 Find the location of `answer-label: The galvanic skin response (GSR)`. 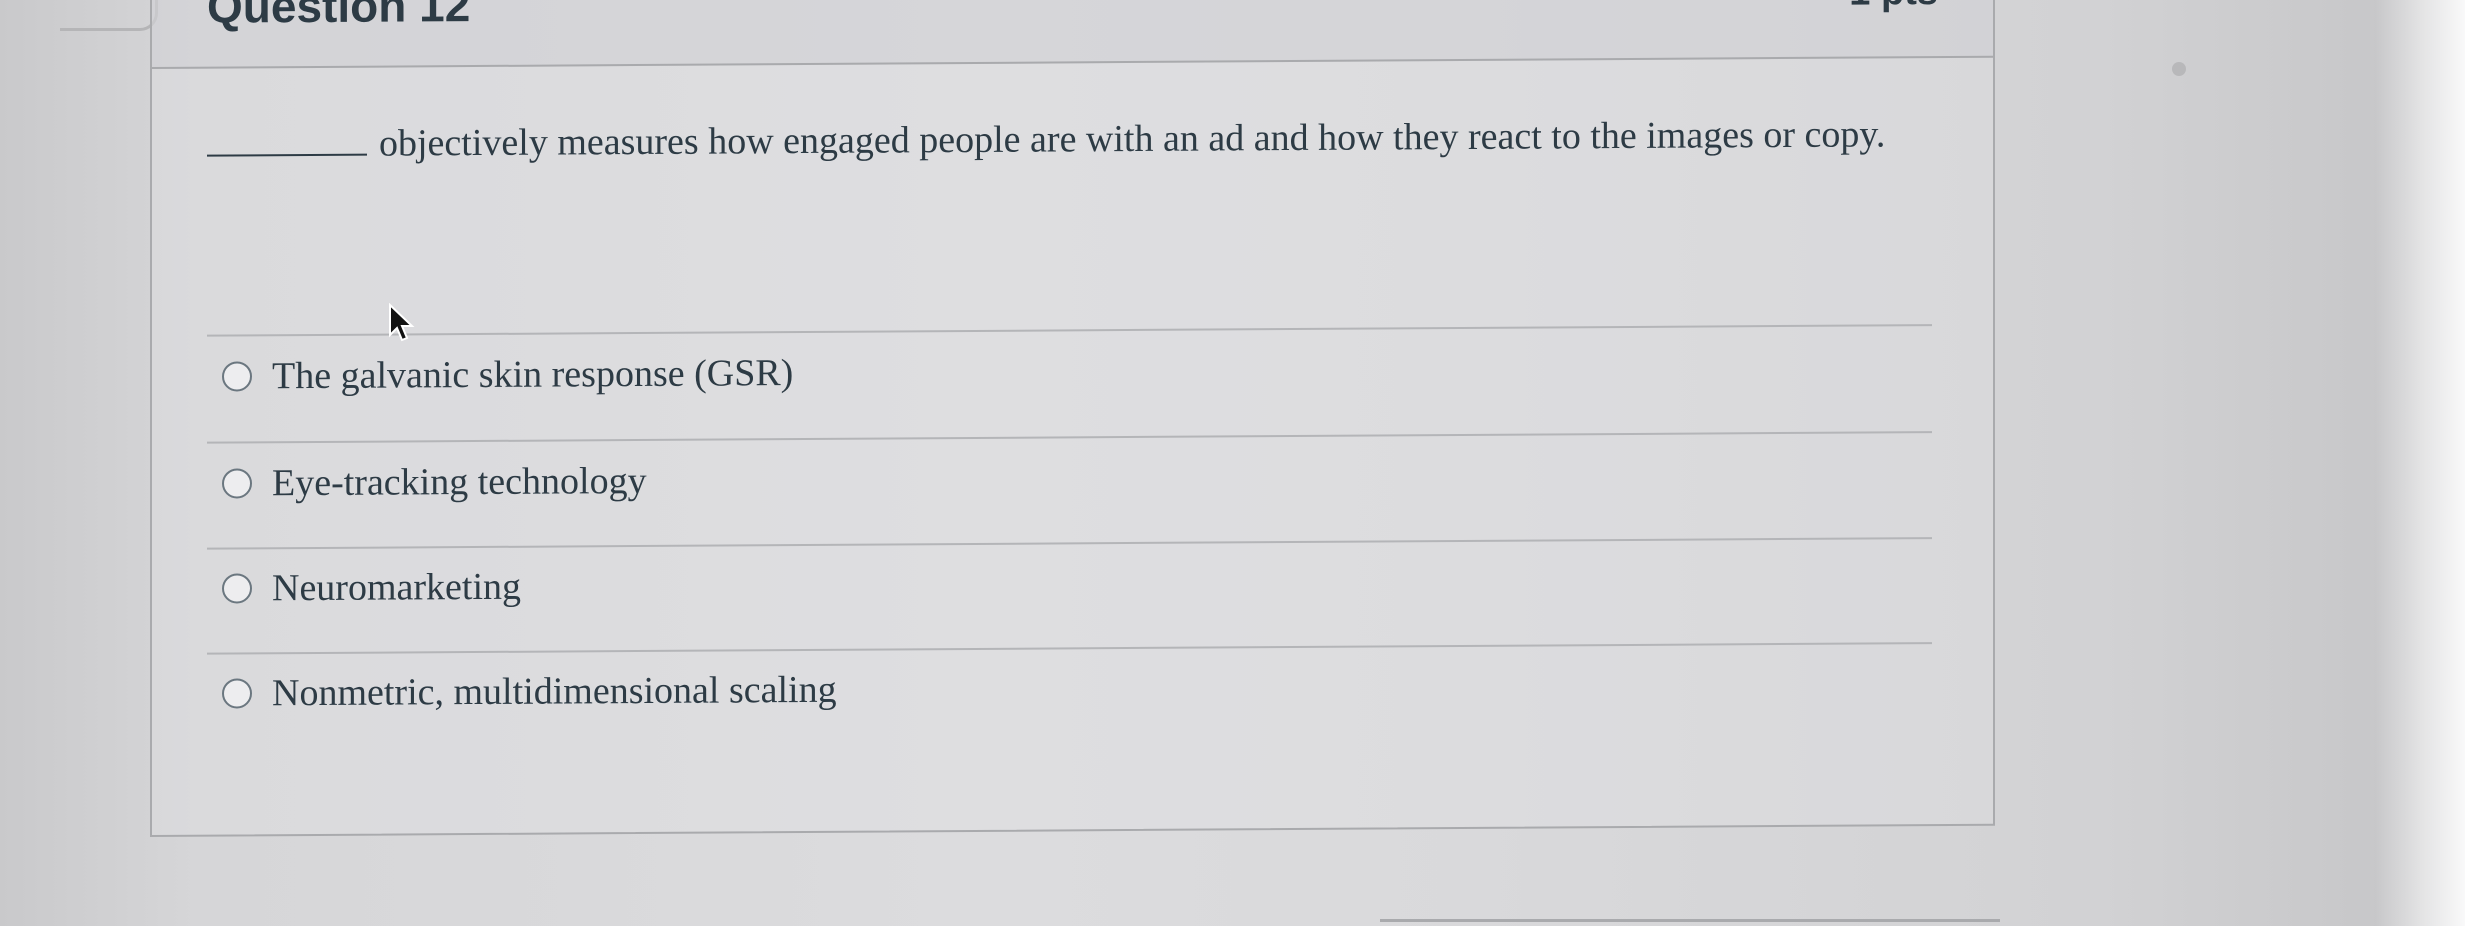

answer-label: The galvanic skin response (GSR) is located at coordinates (532, 374).